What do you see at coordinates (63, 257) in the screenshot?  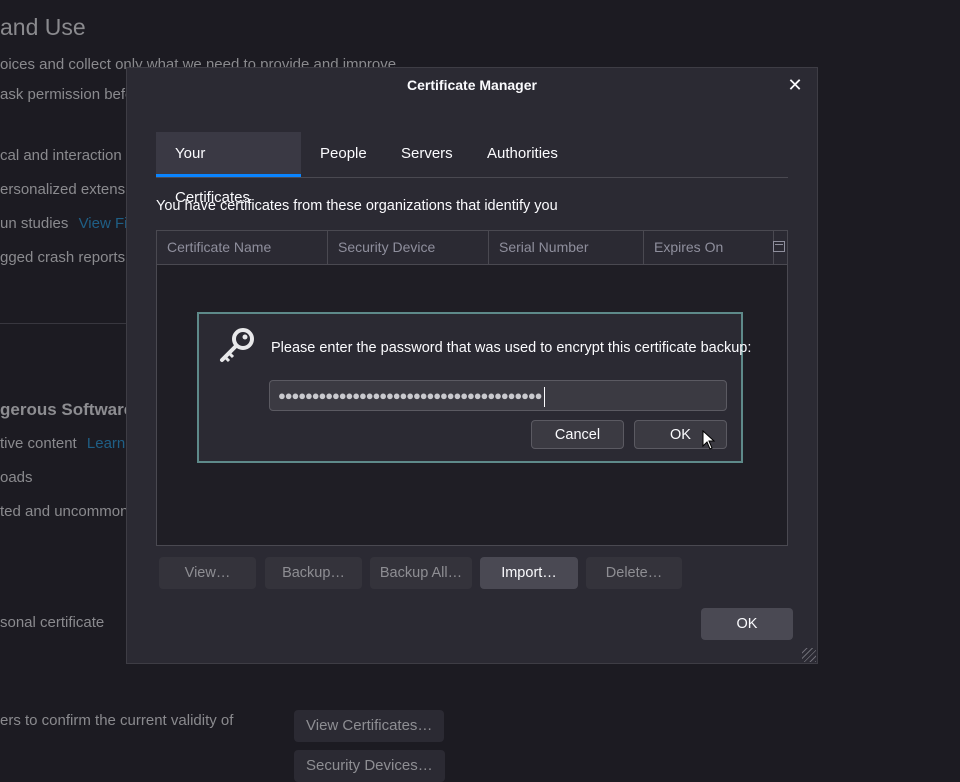 I see `bg-text-line: gged crash reports` at bounding box center [63, 257].